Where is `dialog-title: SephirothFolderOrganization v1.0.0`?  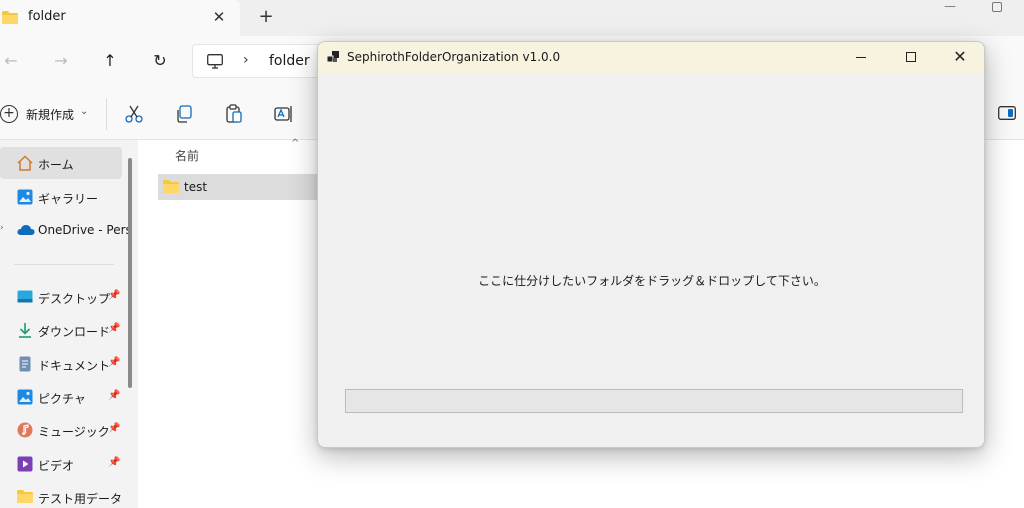
dialog-title: SephirothFolderOrganization v1.0.0 is located at coordinates (454, 57).